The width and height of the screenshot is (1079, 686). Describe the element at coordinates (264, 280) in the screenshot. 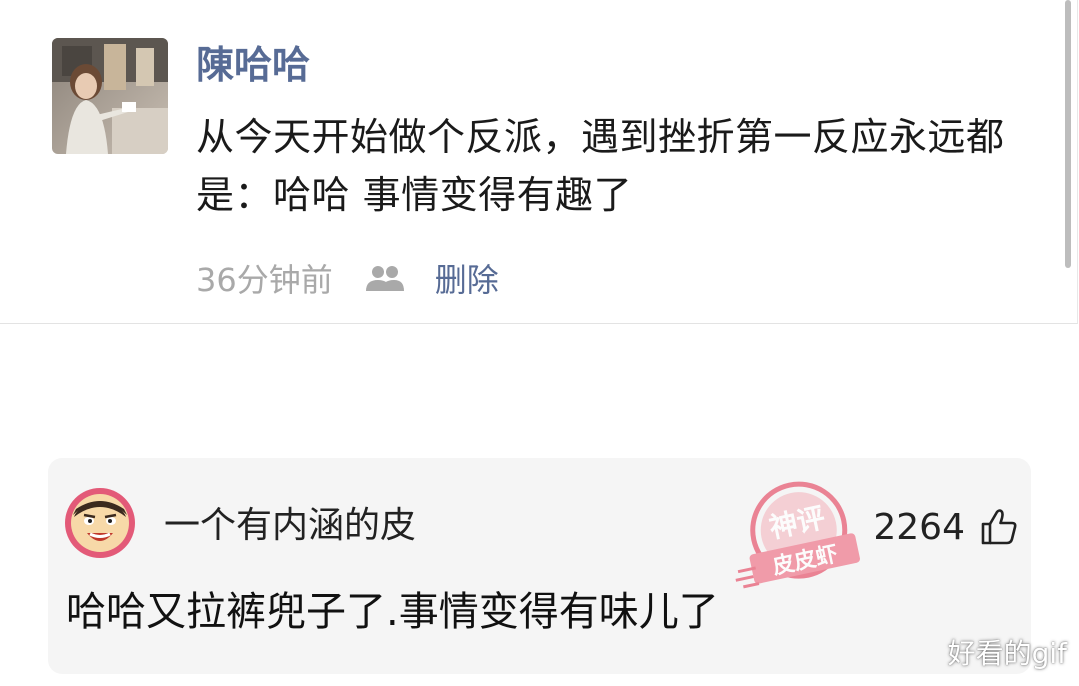

I see `post-time: 36分钟前` at that location.